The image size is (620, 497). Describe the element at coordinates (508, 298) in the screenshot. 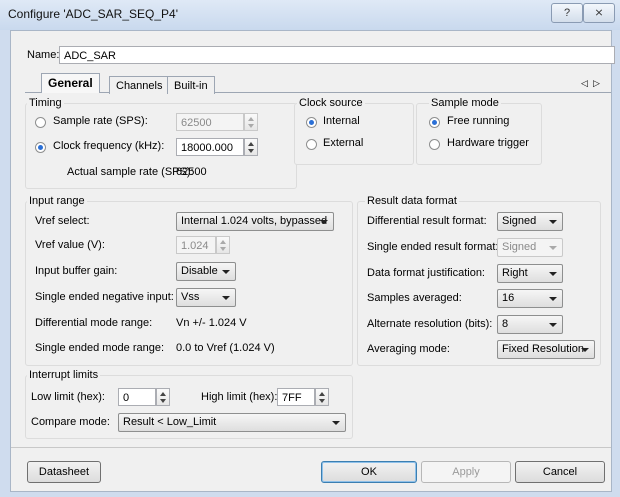

I see `samples-value: 16` at that location.